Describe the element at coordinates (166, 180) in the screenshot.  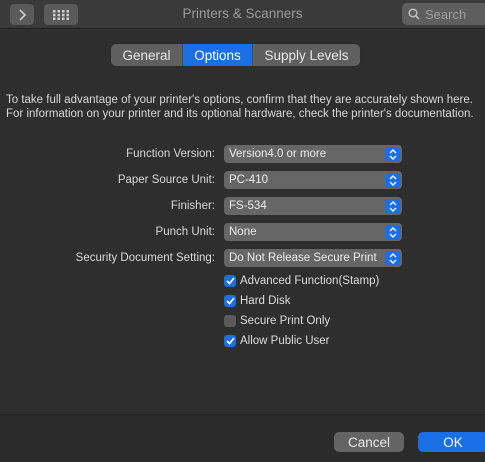
I see `paper-source-unit-label: Paper Source Unit:` at that location.